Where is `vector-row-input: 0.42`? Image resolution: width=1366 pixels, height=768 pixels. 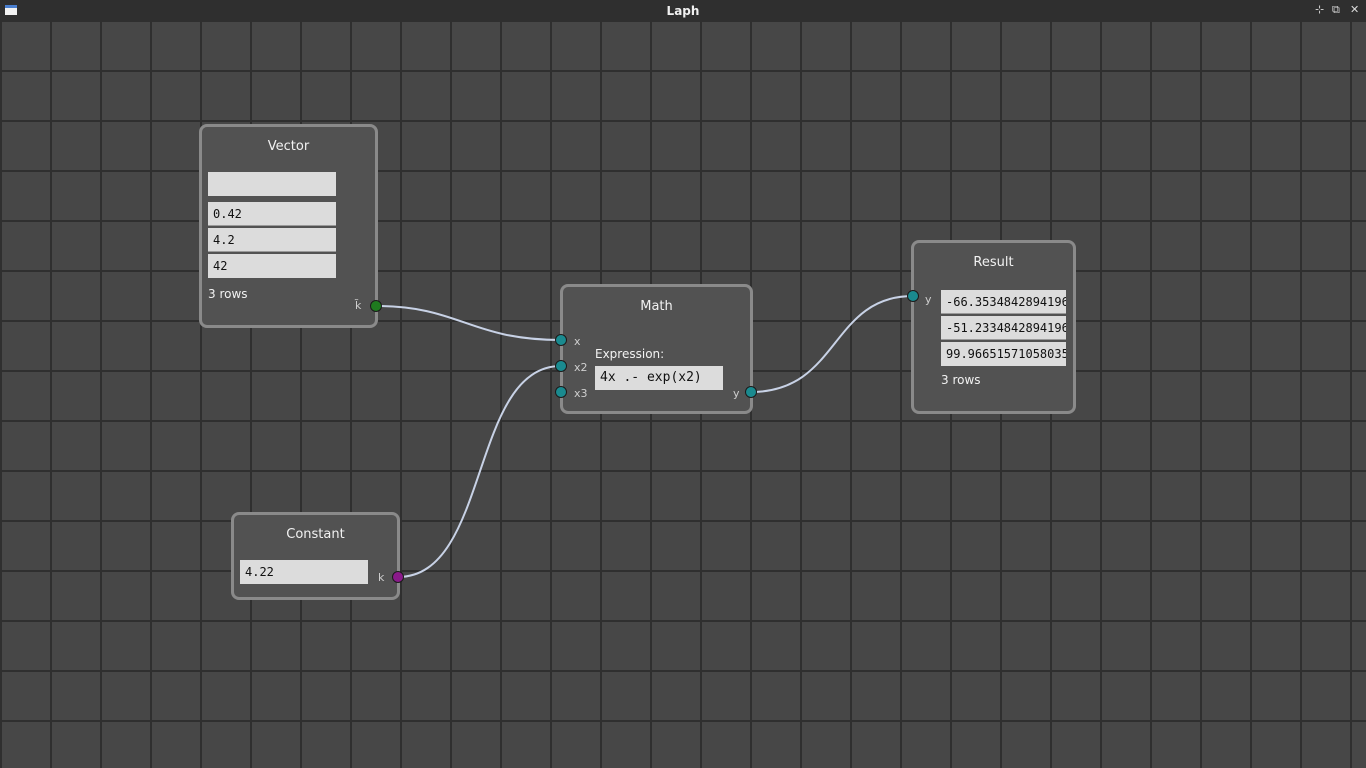
vector-row-input: 0.42 is located at coordinates (272, 214).